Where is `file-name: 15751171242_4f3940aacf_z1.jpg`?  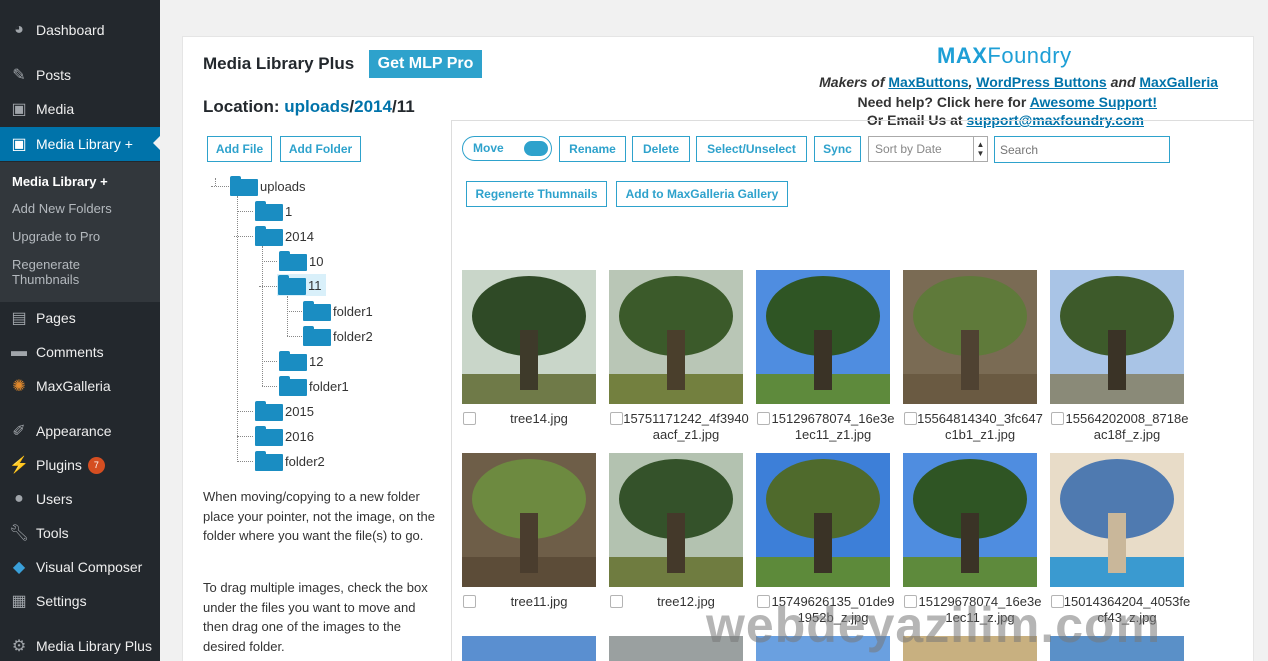
file-name: 15751171242_4f3940aacf_z1.jpg is located at coordinates (686, 426).